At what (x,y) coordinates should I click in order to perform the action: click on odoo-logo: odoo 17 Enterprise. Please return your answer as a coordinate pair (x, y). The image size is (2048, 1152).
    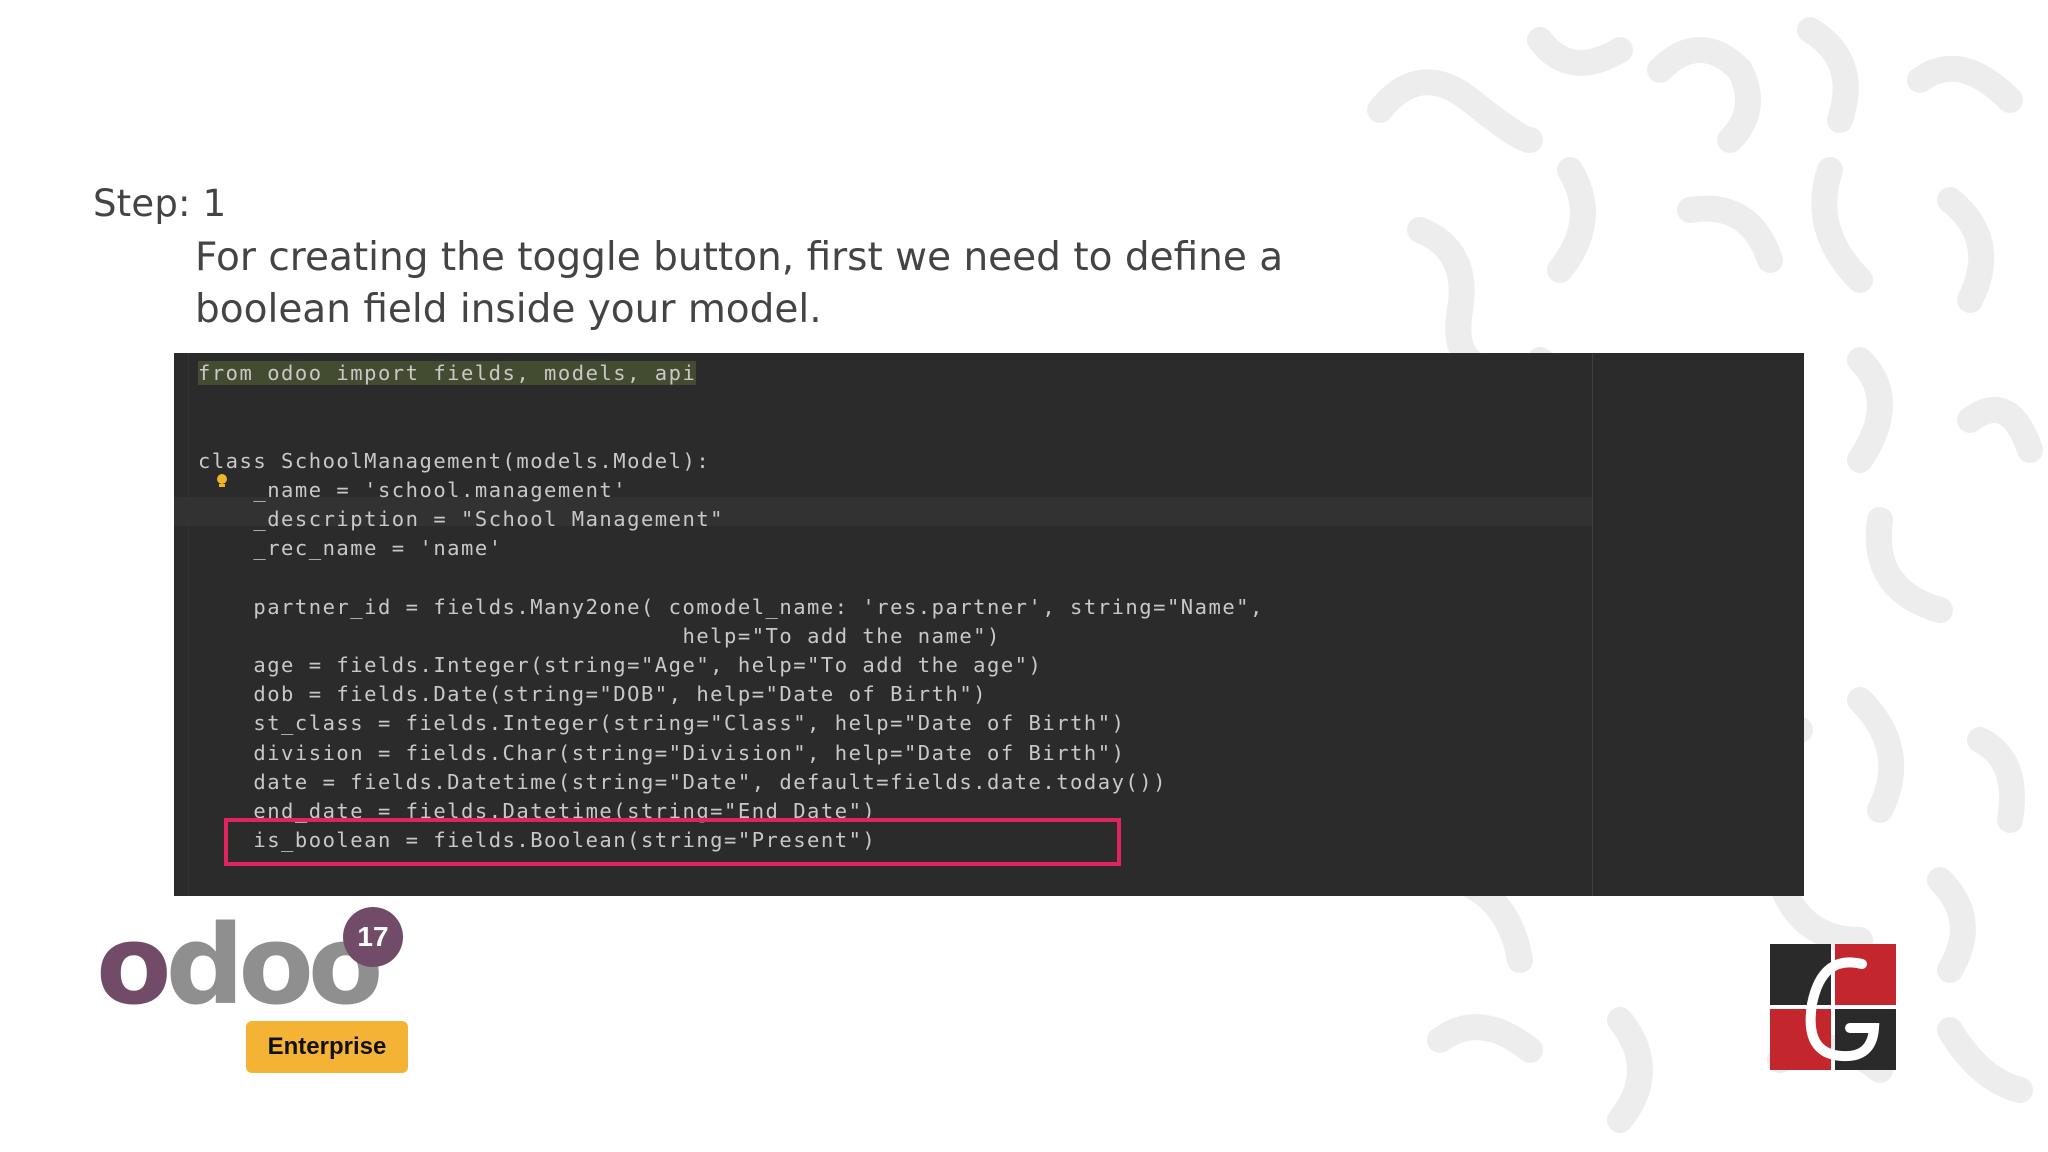
    Looking at the image, I should click on (256, 990).